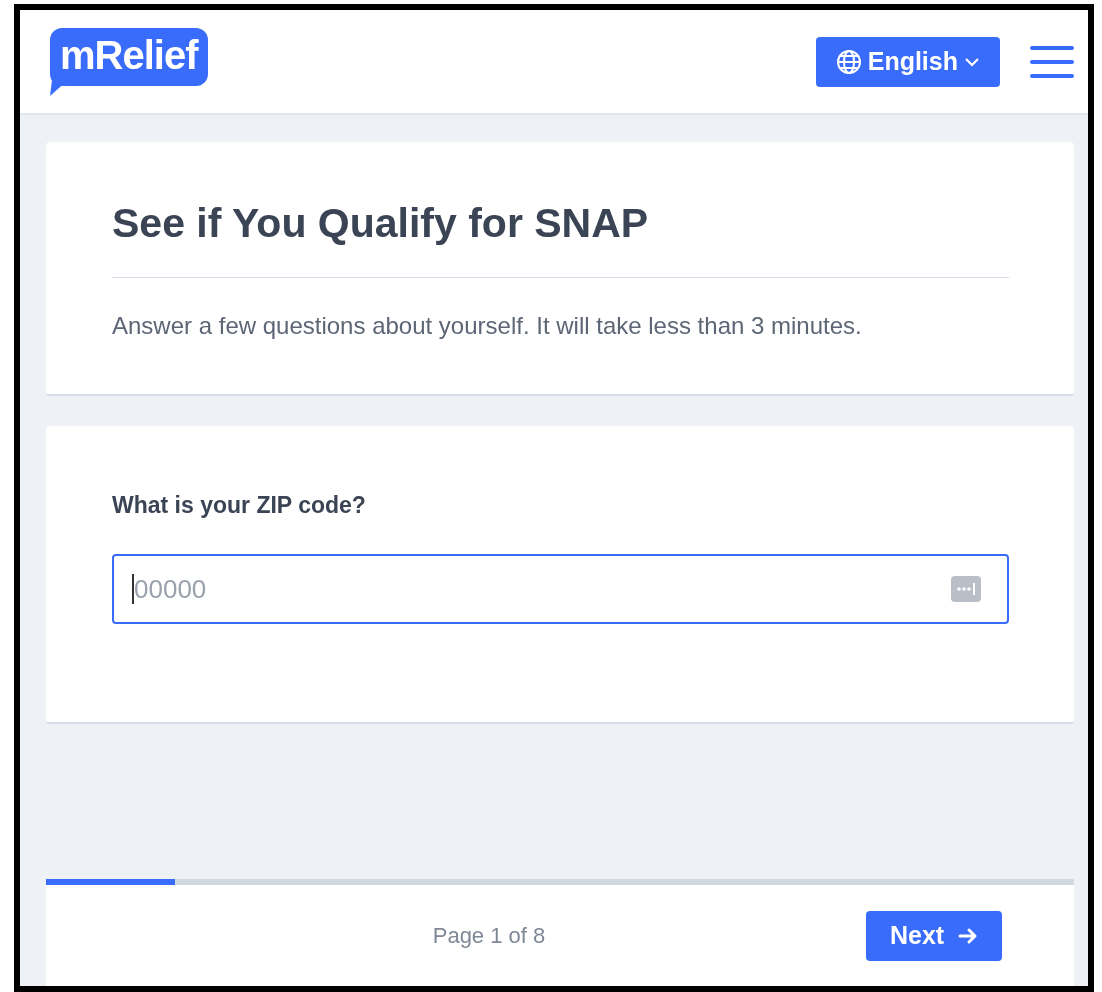 Image resolution: width=1102 pixels, height=992 pixels. What do you see at coordinates (934, 935) in the screenshot?
I see `next-button: Next` at bounding box center [934, 935].